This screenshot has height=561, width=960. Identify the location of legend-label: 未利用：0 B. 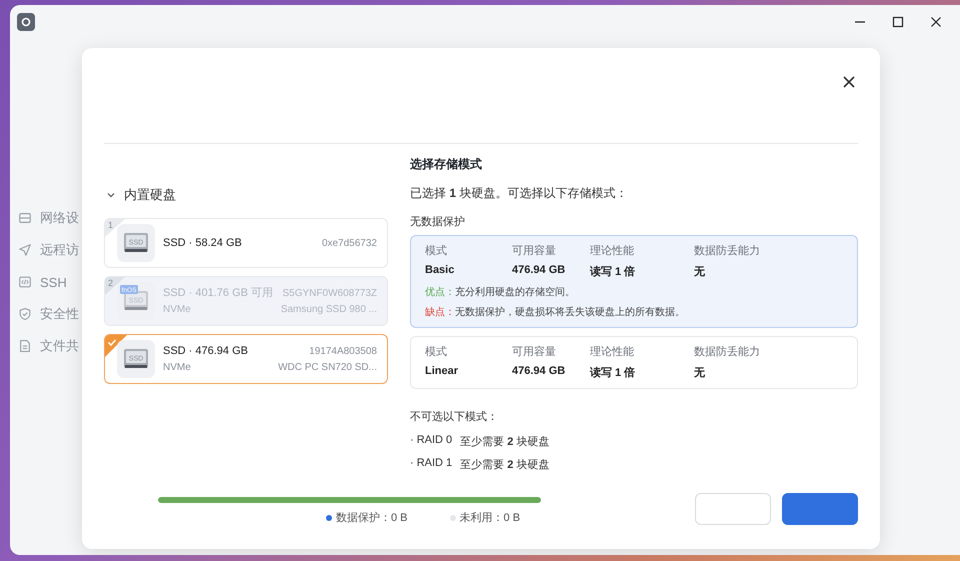
(490, 518).